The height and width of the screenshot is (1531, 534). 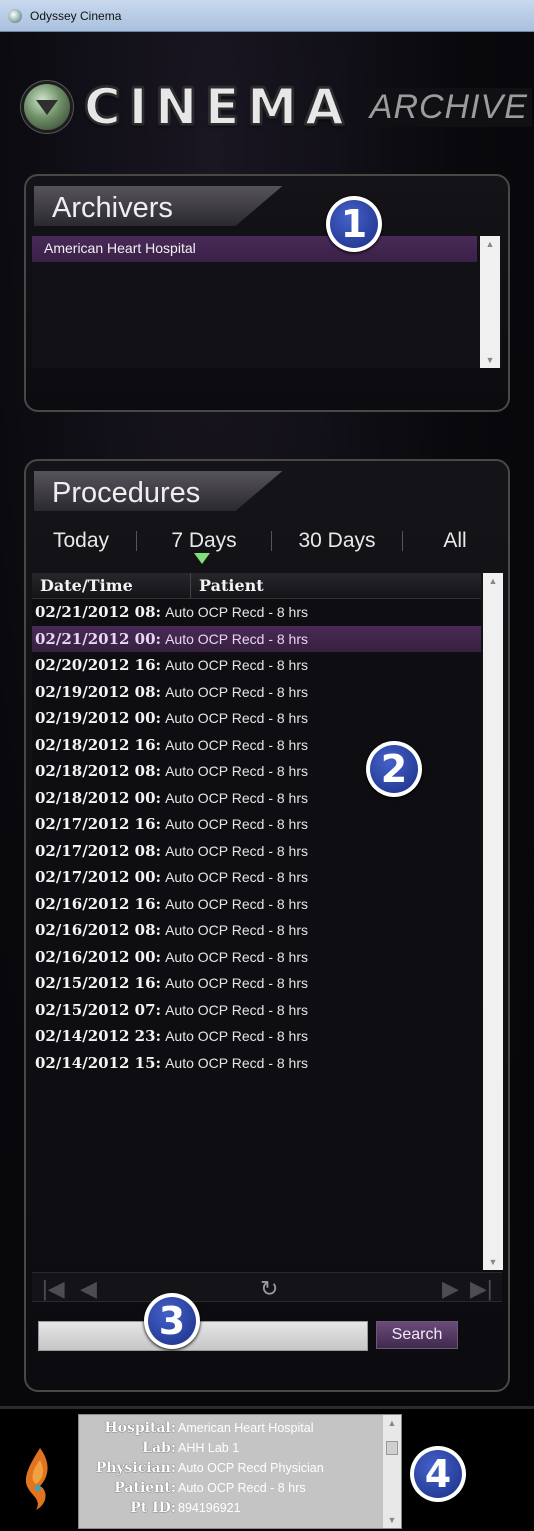 I want to click on table-row: 02/14/2012 23: Auto OCP Recd - 8 hrs, so click(x=256, y=1036).